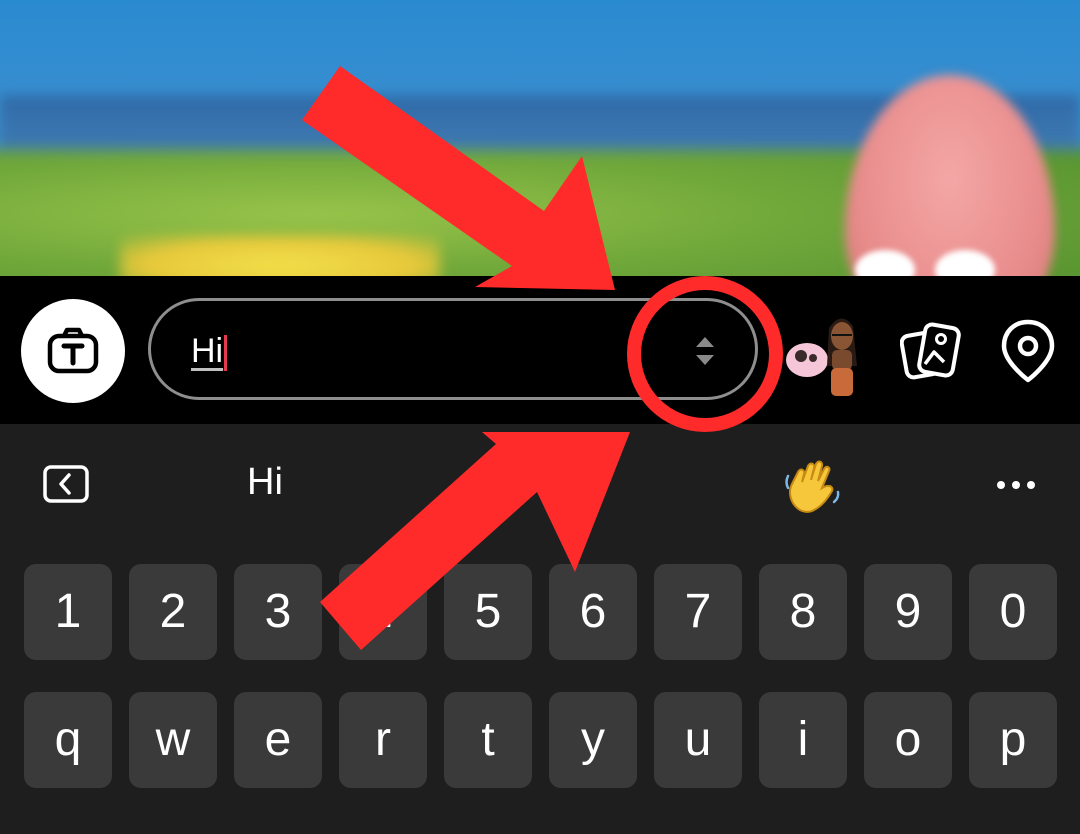 The width and height of the screenshot is (1080, 834). I want to click on key-w: w, so click(173, 740).